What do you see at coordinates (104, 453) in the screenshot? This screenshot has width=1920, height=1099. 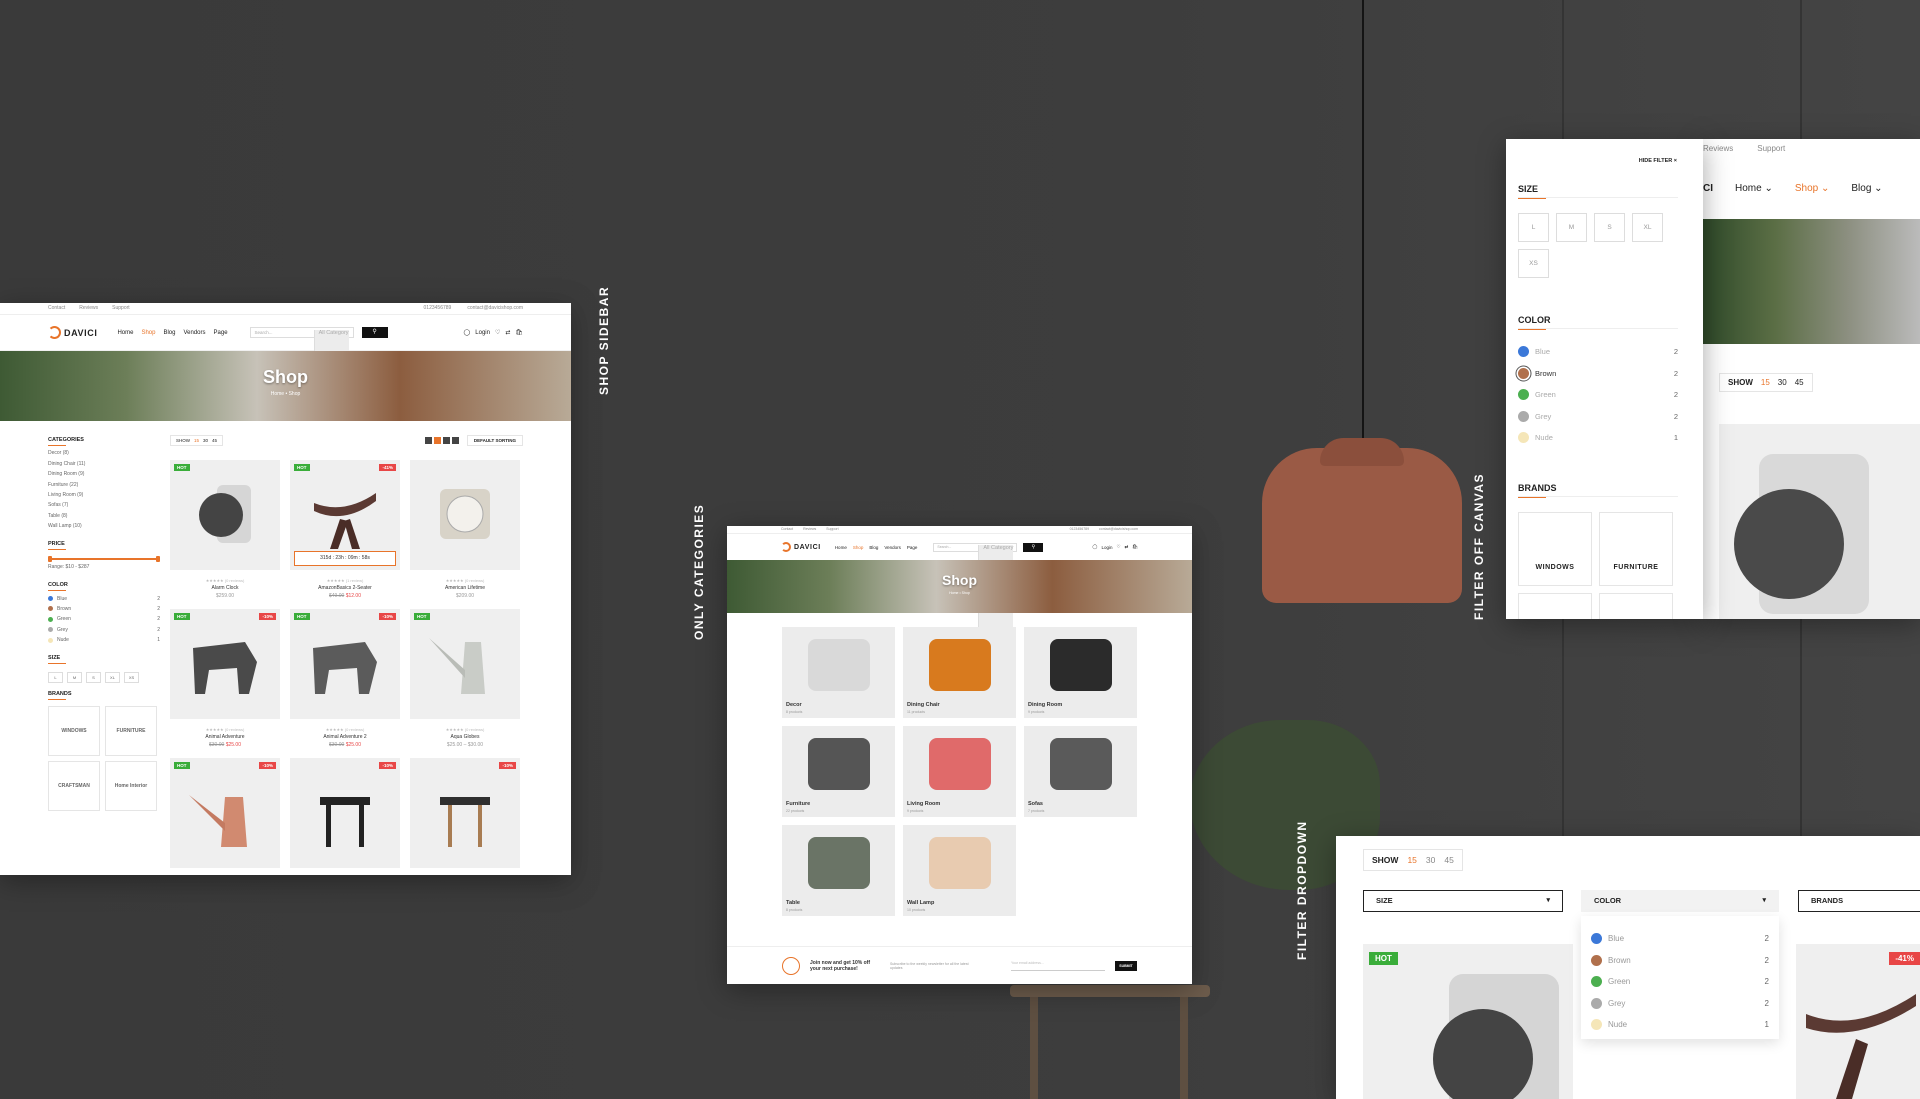 I see `category-link: Decor (8)` at bounding box center [104, 453].